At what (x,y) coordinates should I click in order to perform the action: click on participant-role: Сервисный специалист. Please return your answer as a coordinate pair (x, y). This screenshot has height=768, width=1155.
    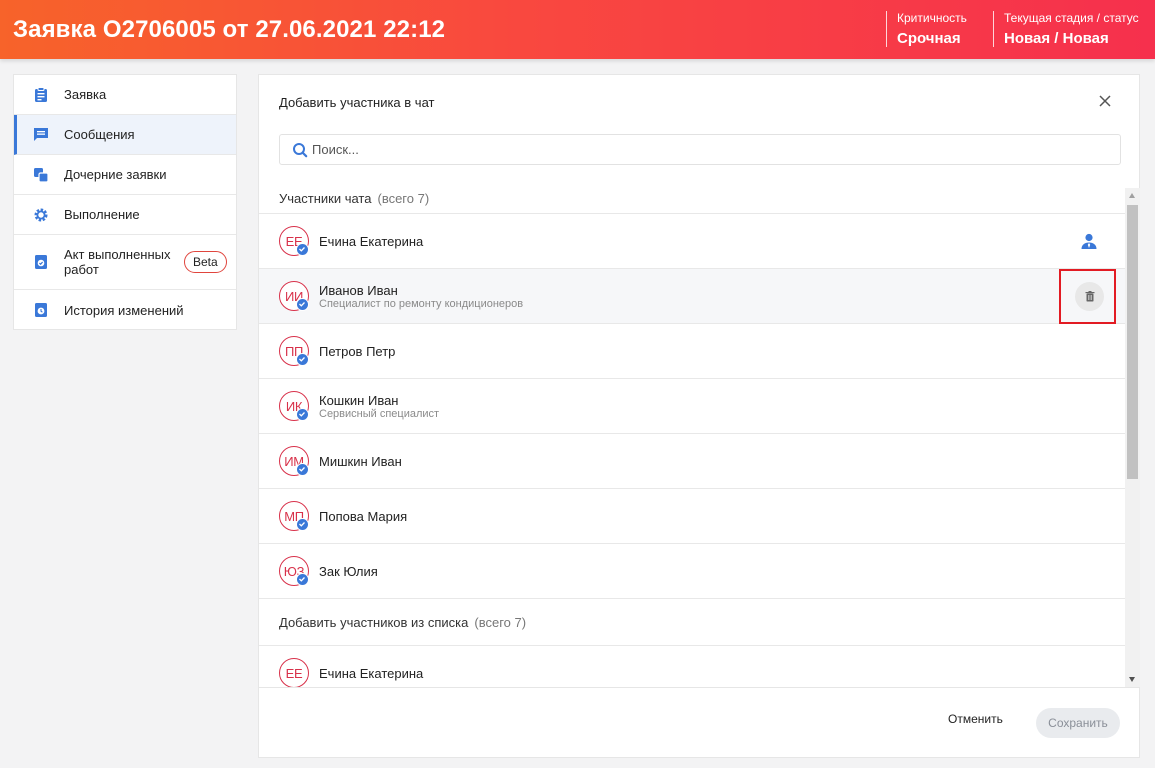
    Looking at the image, I should click on (379, 414).